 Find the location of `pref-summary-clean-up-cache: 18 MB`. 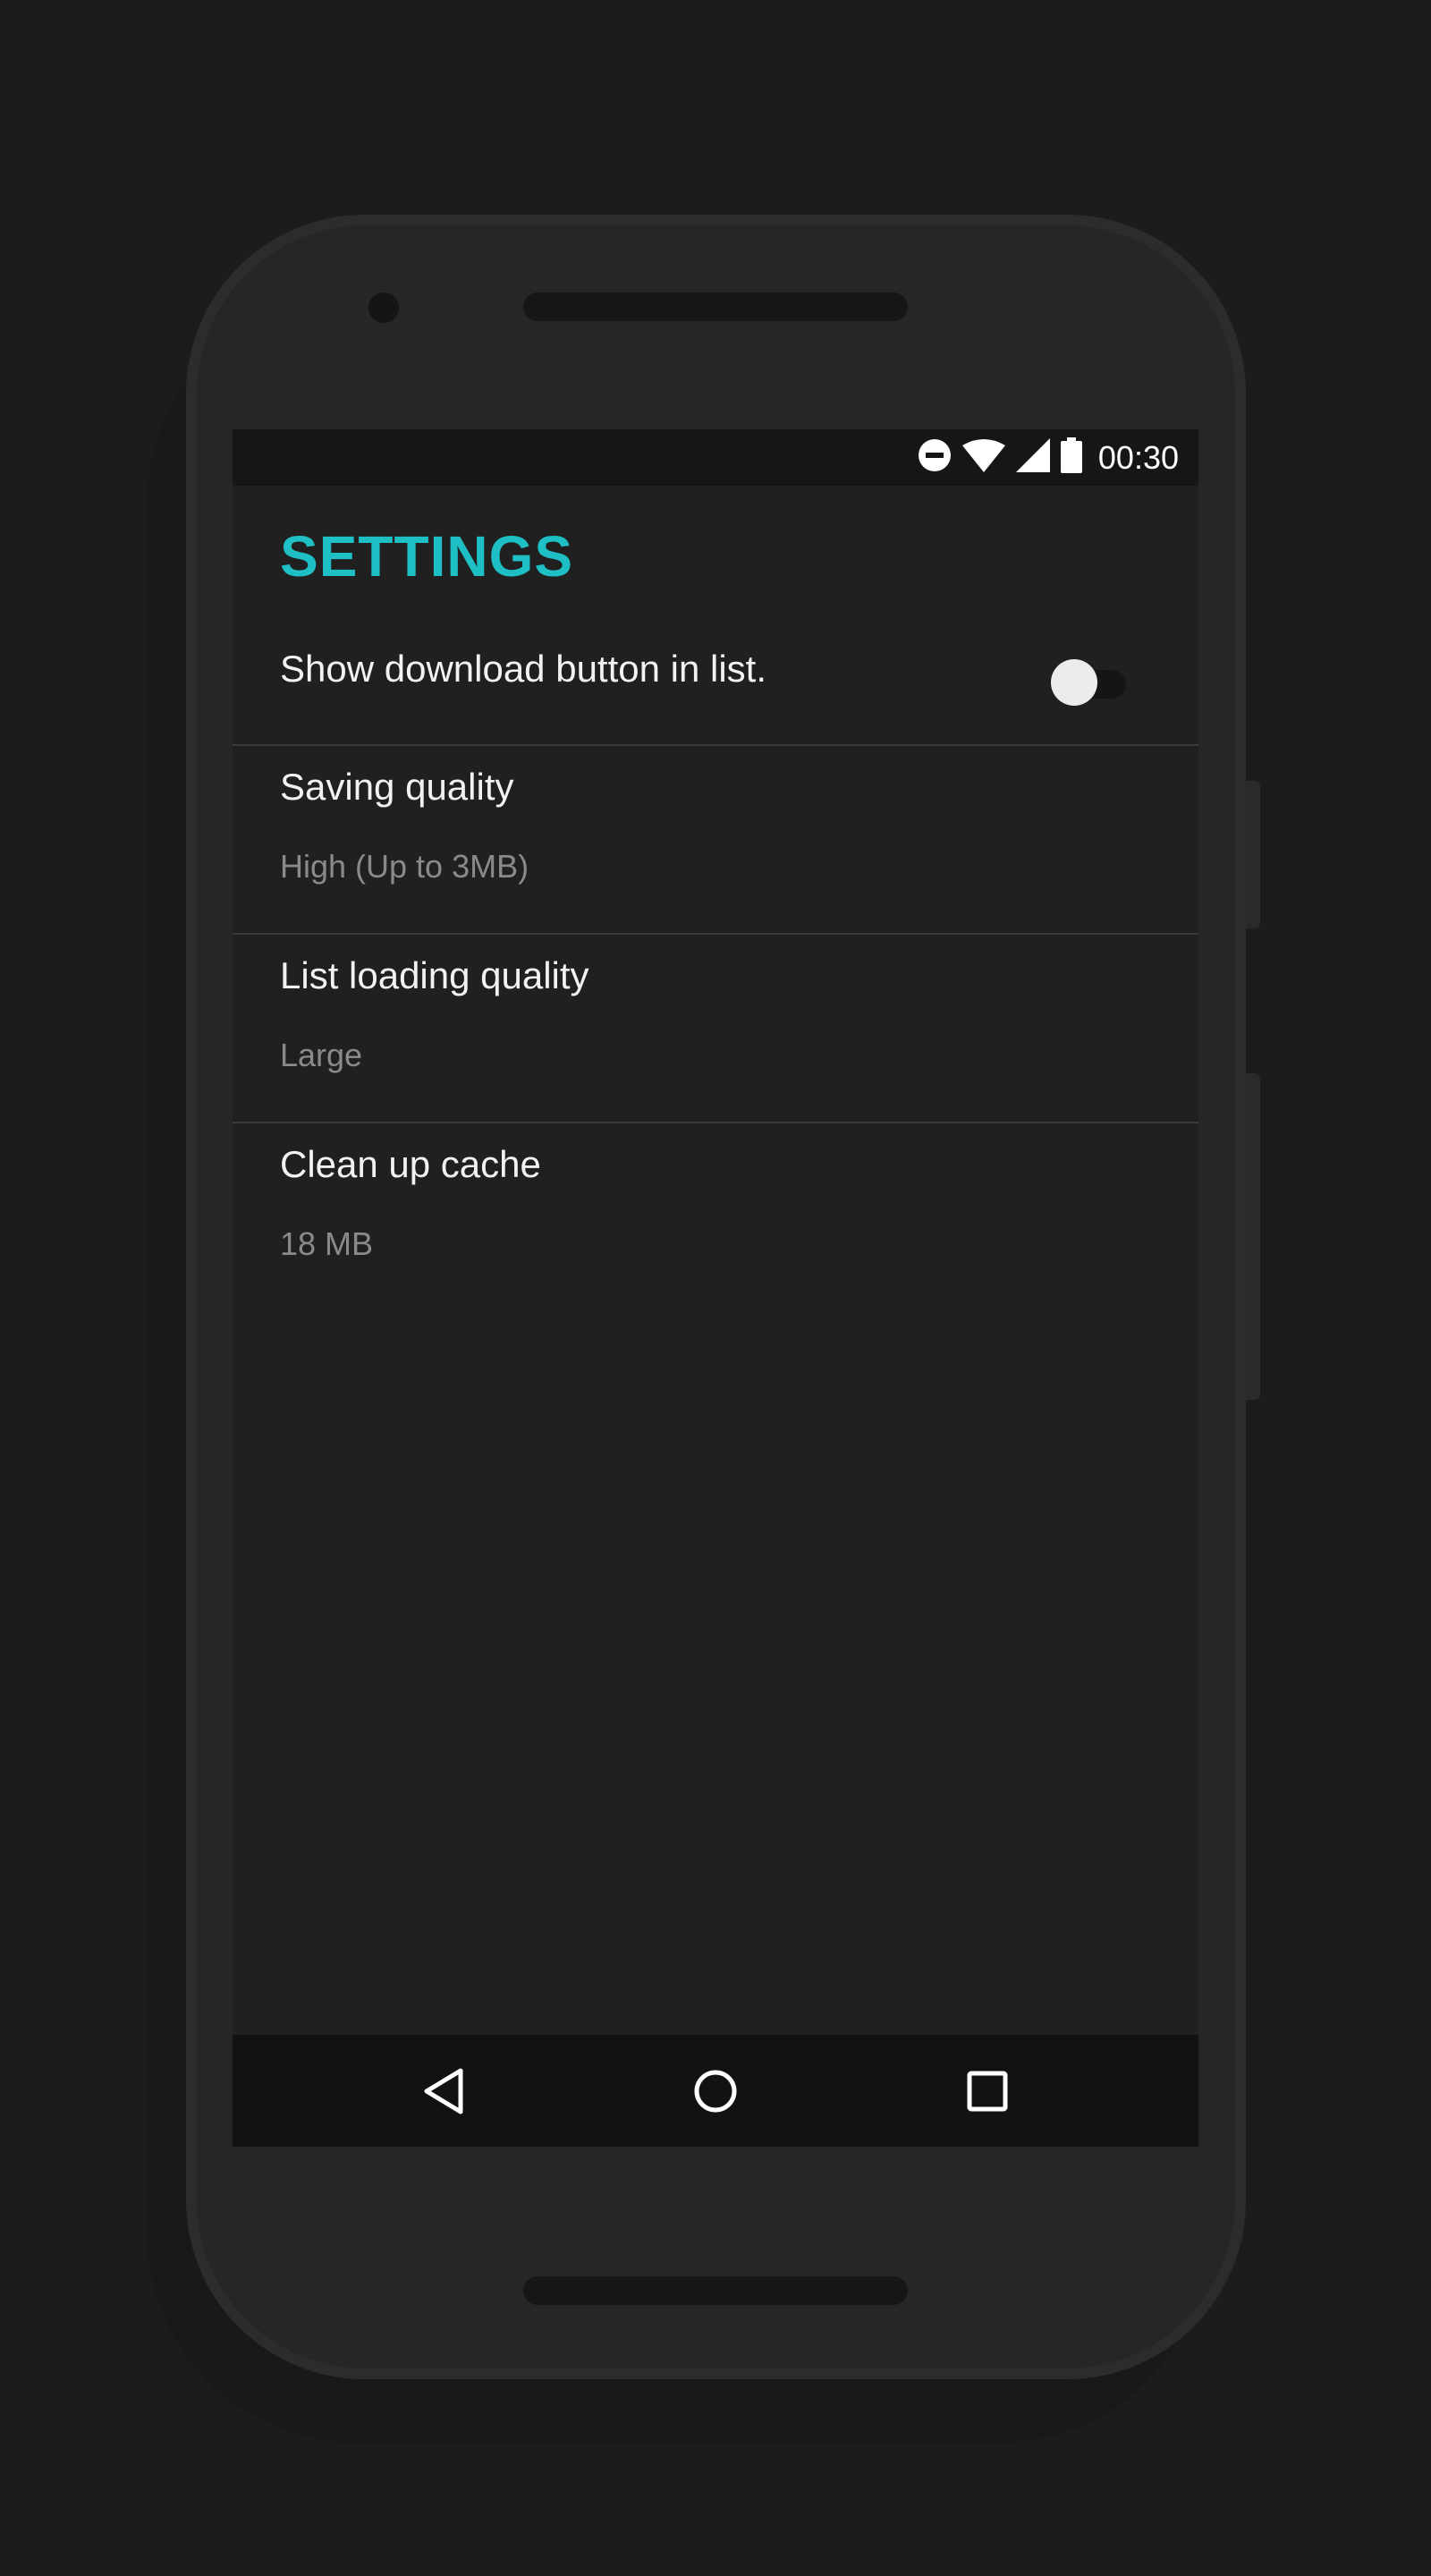

pref-summary-clean-up-cache: 18 MB is located at coordinates (327, 1243).